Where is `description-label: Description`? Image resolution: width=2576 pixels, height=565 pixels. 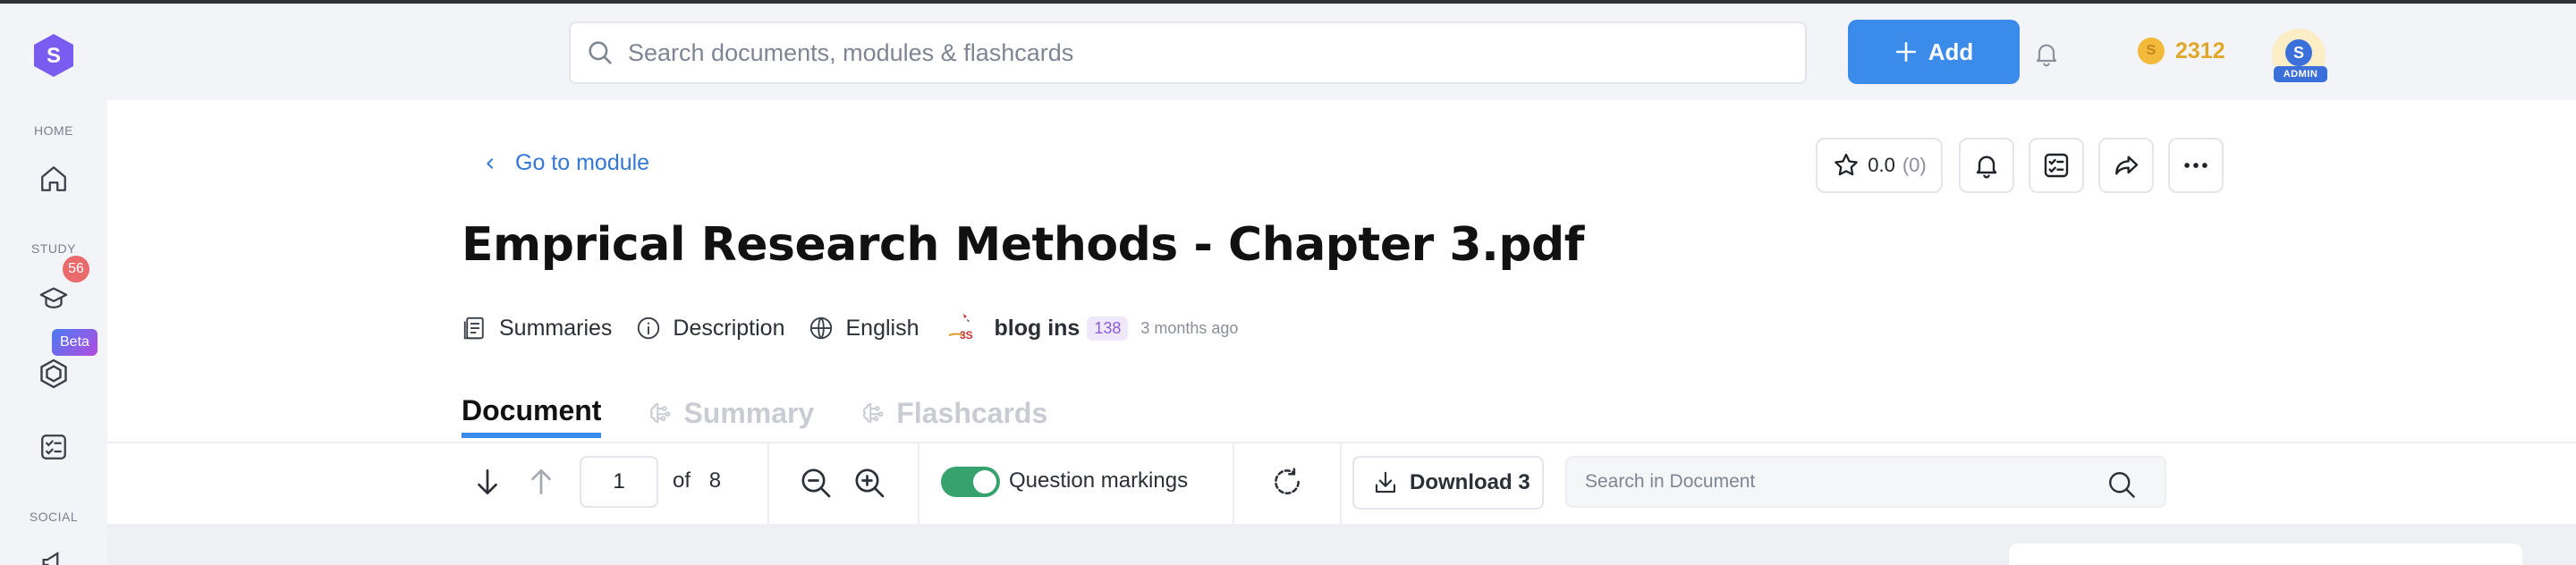
description-label: Description is located at coordinates (729, 328).